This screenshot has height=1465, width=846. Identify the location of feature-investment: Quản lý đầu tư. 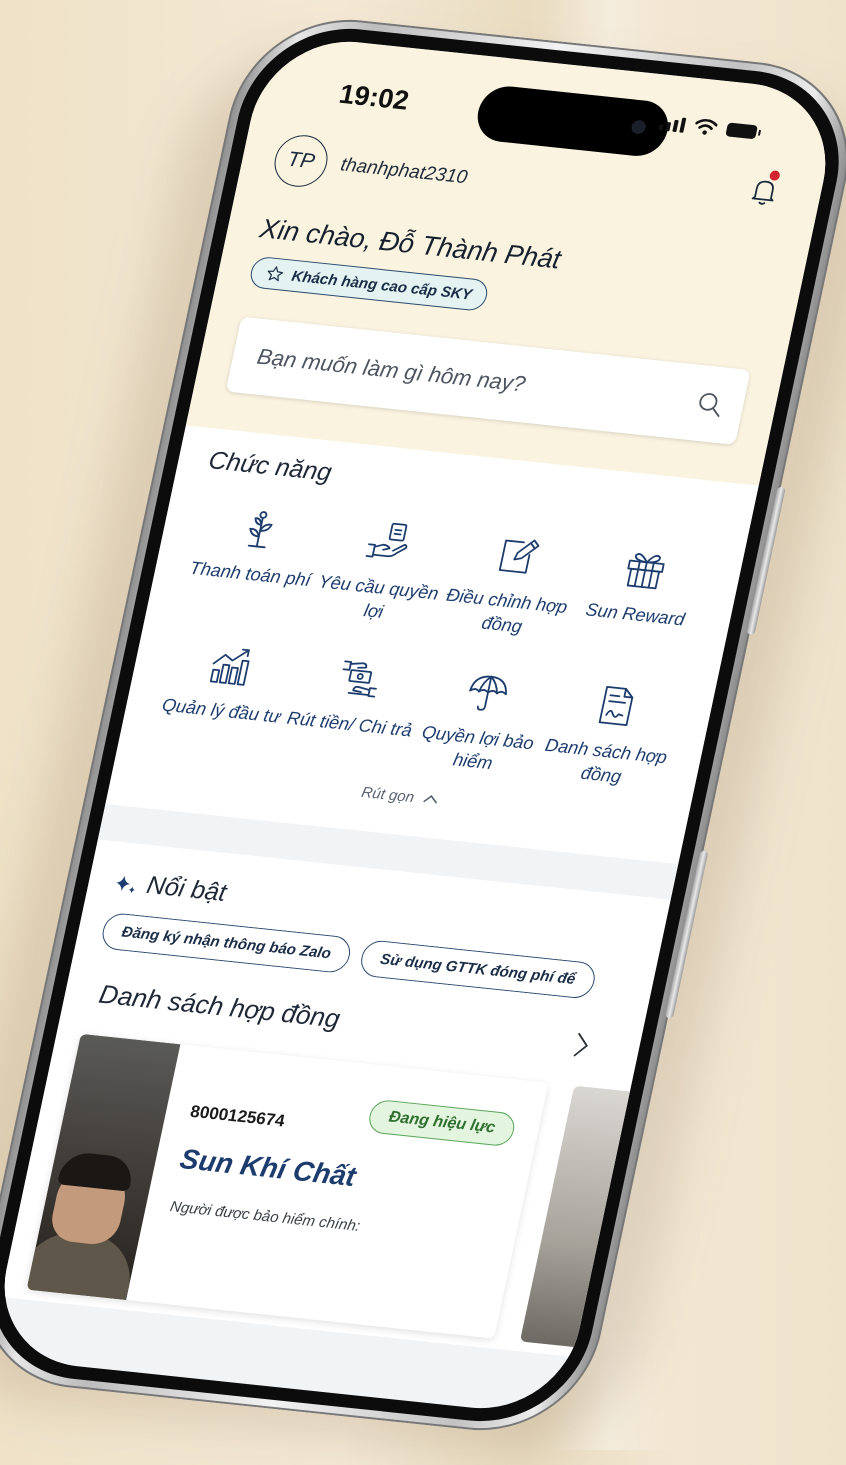
(225, 695).